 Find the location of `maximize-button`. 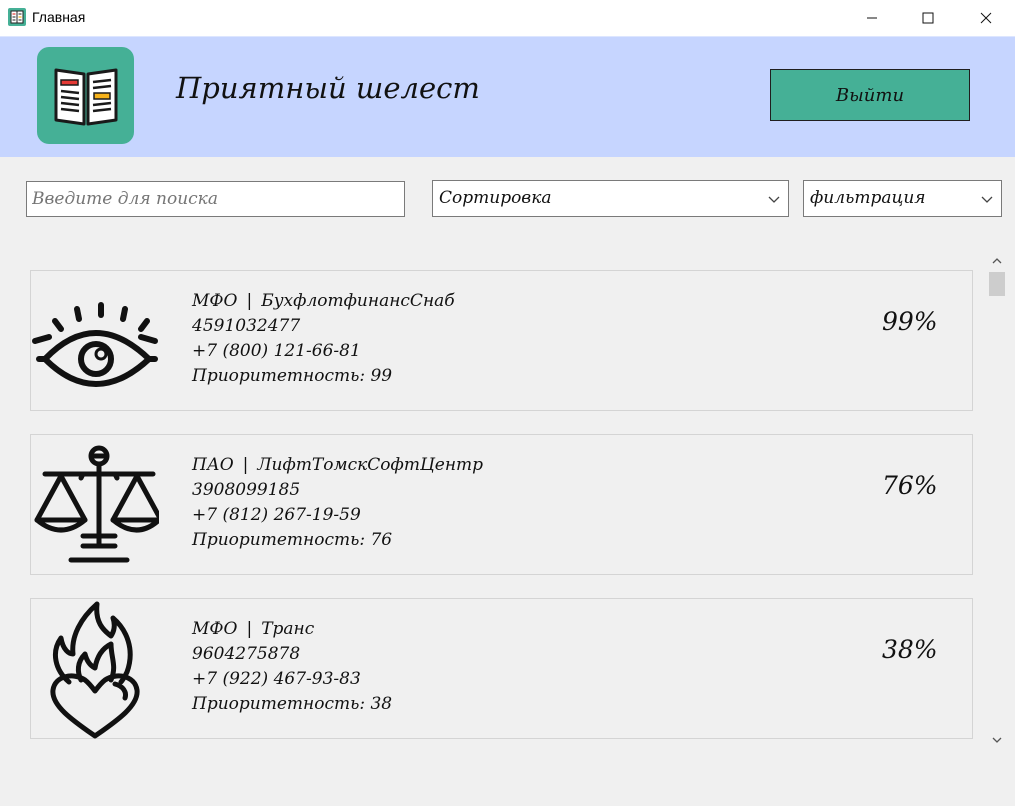

maximize-button is located at coordinates (928, 18).